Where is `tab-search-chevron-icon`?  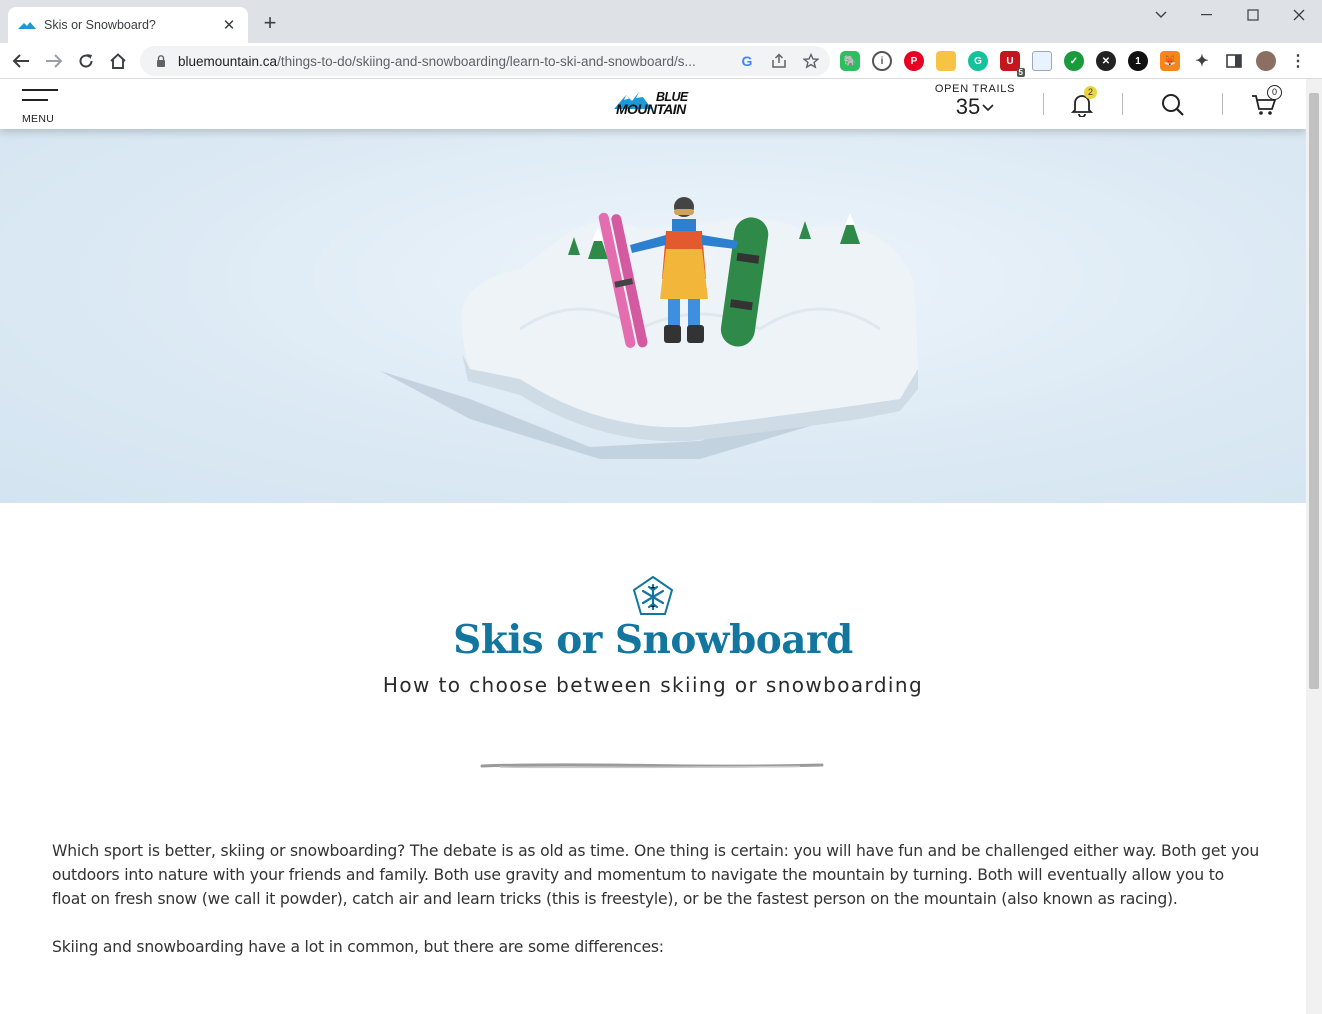
tab-search-chevron-icon is located at coordinates (1161, 15).